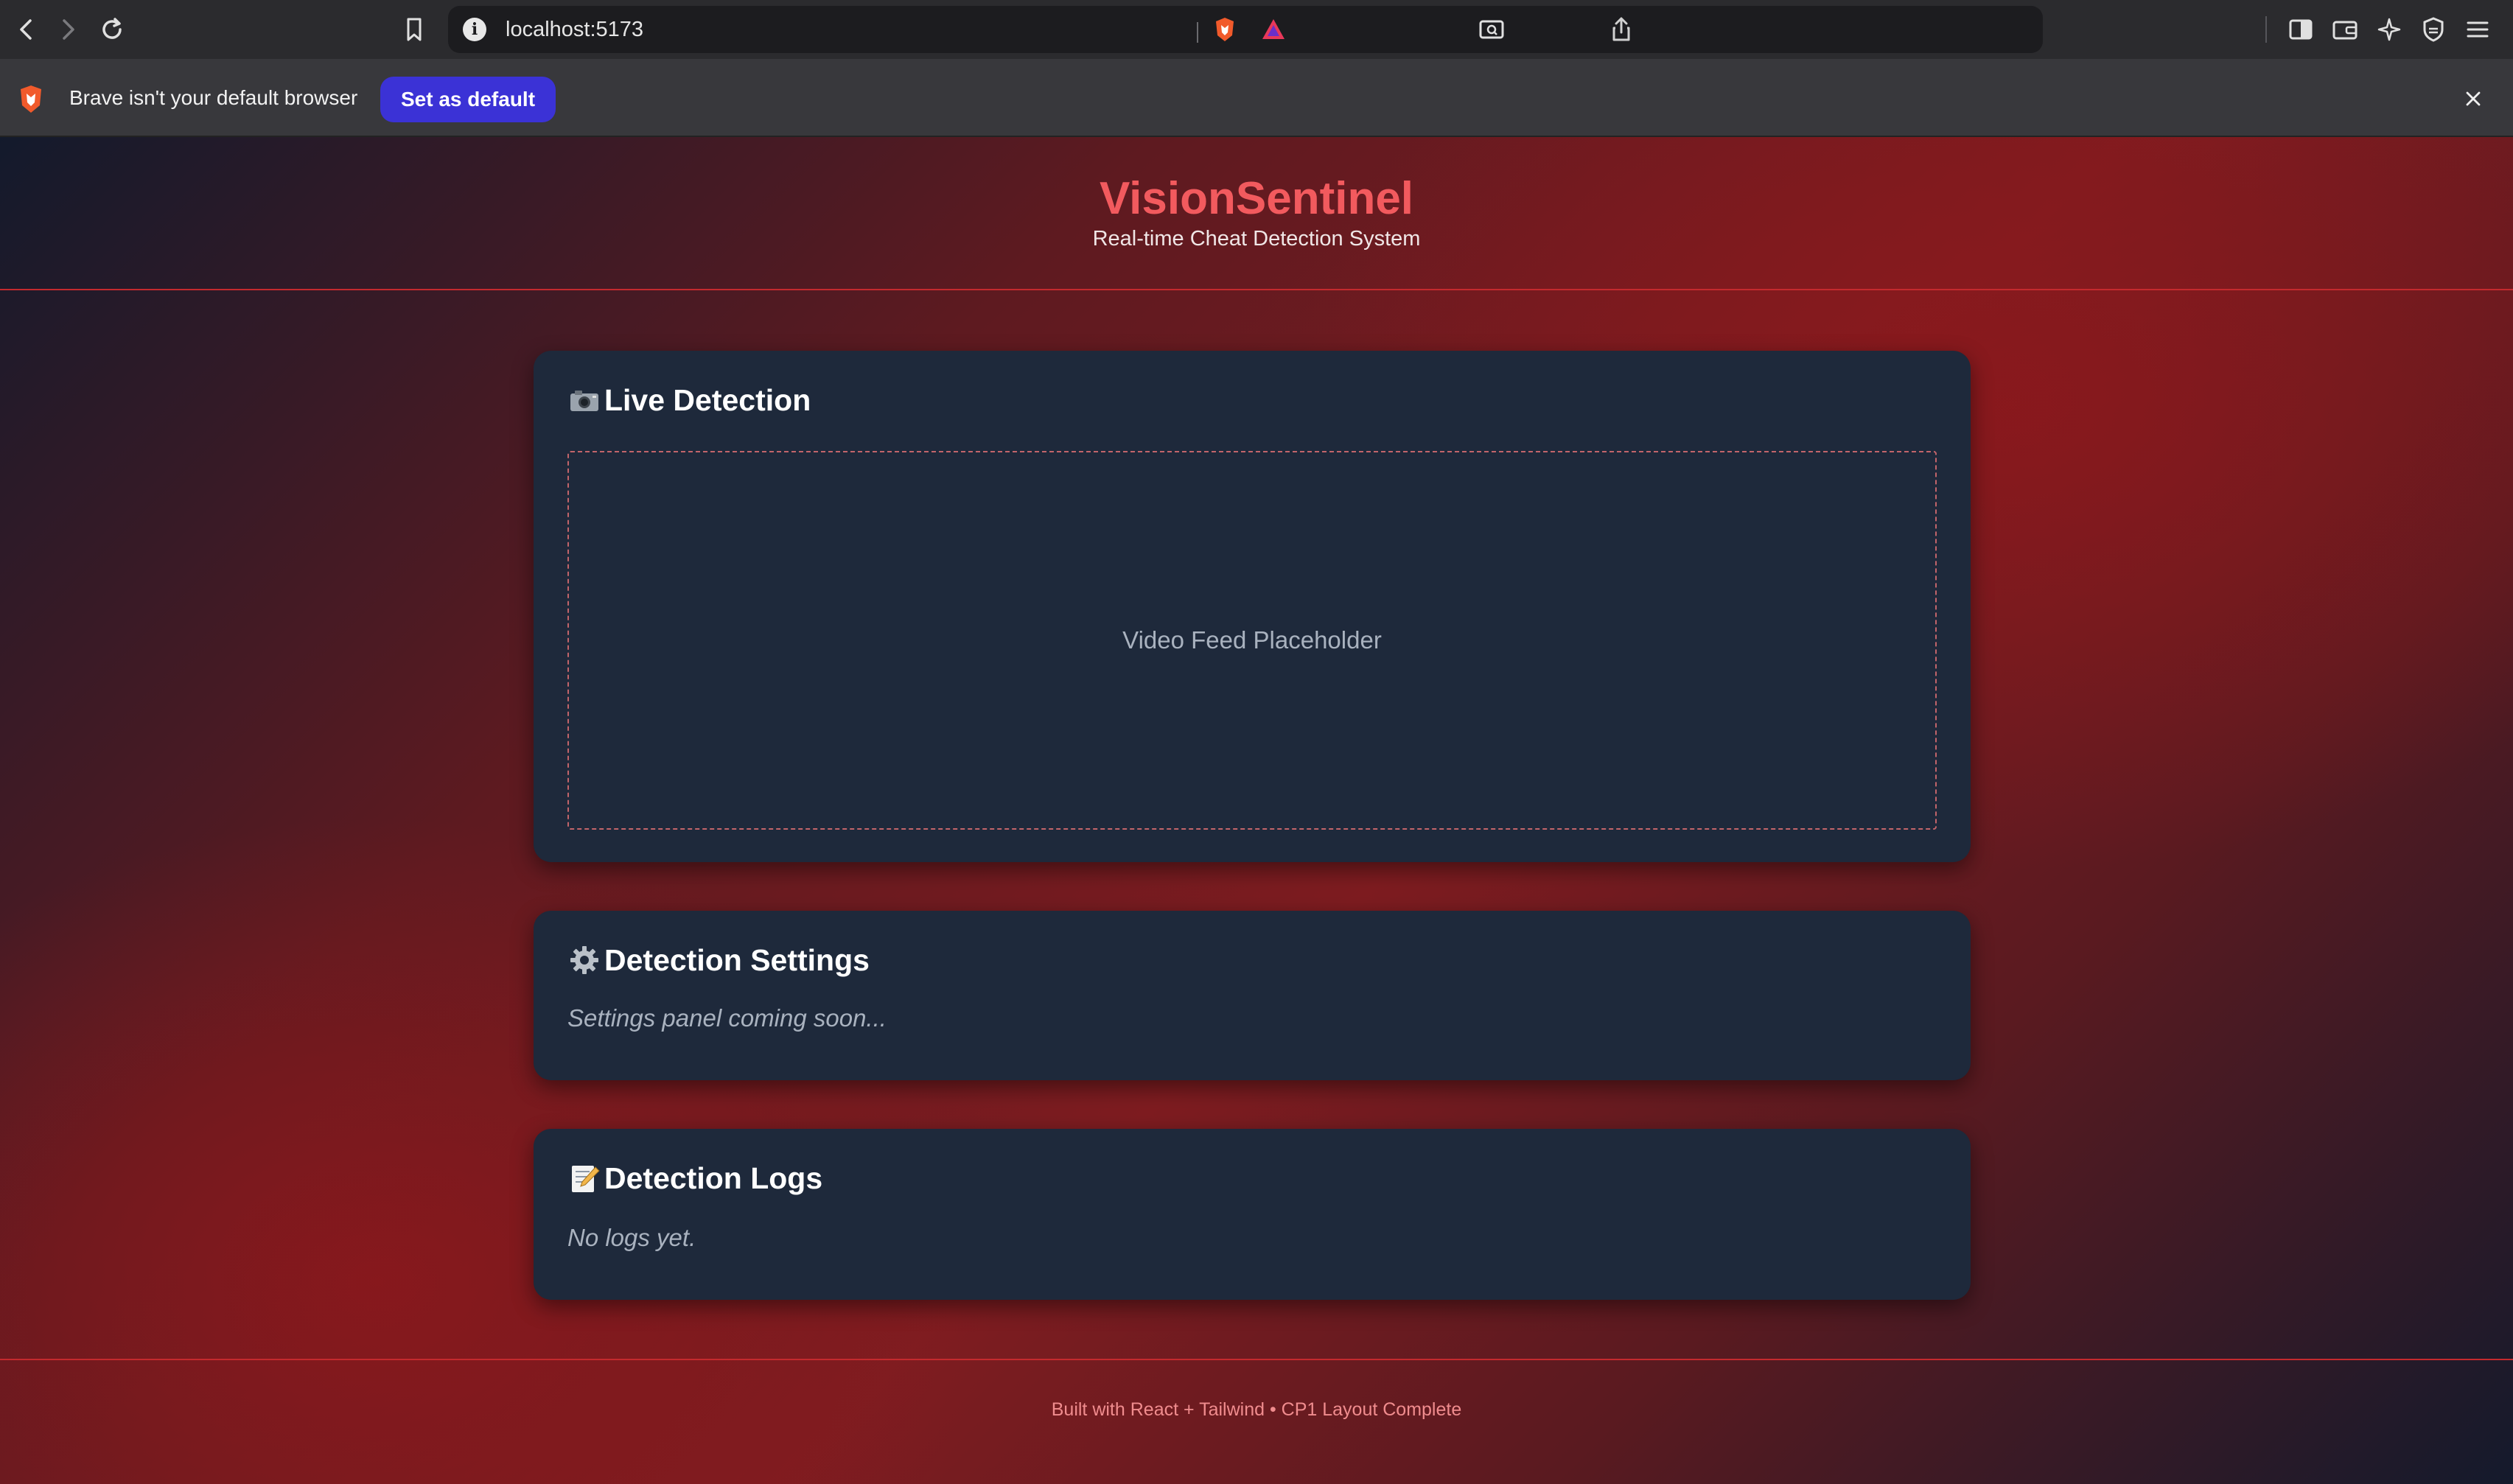 Image resolution: width=2513 pixels, height=1484 pixels. I want to click on camera-icon, so click(584, 400).